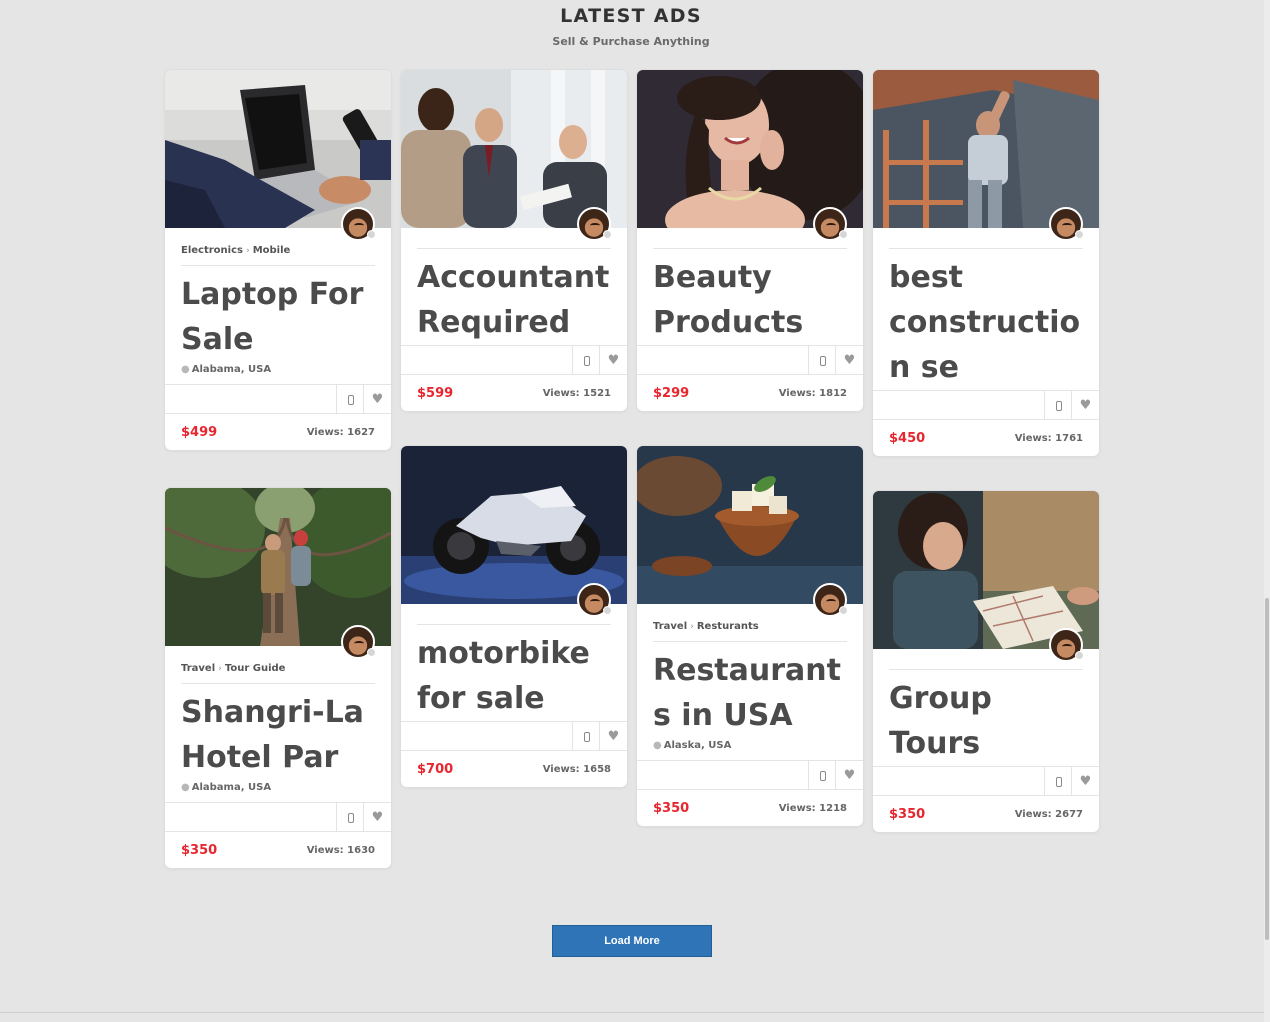  What do you see at coordinates (514, 393) in the screenshot?
I see `card-footer: $599 Views: 1521` at bounding box center [514, 393].